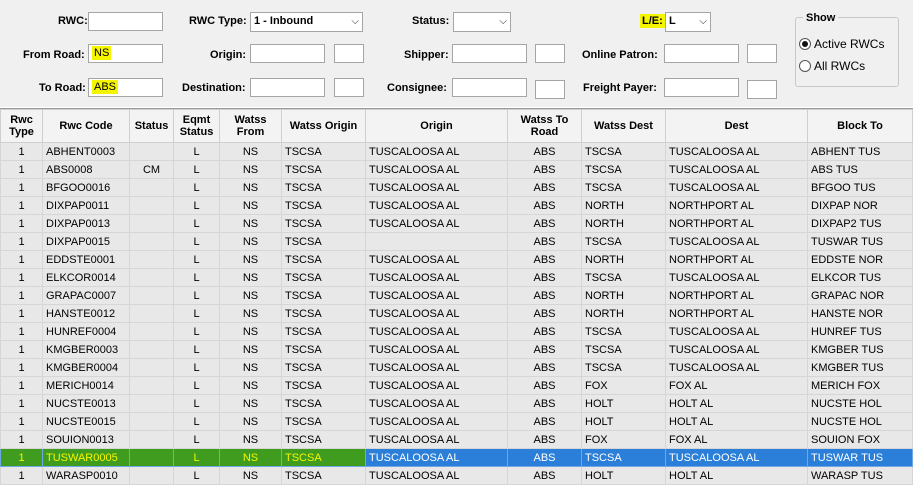 The image size is (913, 485). I want to click on consignee-extra-input, so click(550, 89).